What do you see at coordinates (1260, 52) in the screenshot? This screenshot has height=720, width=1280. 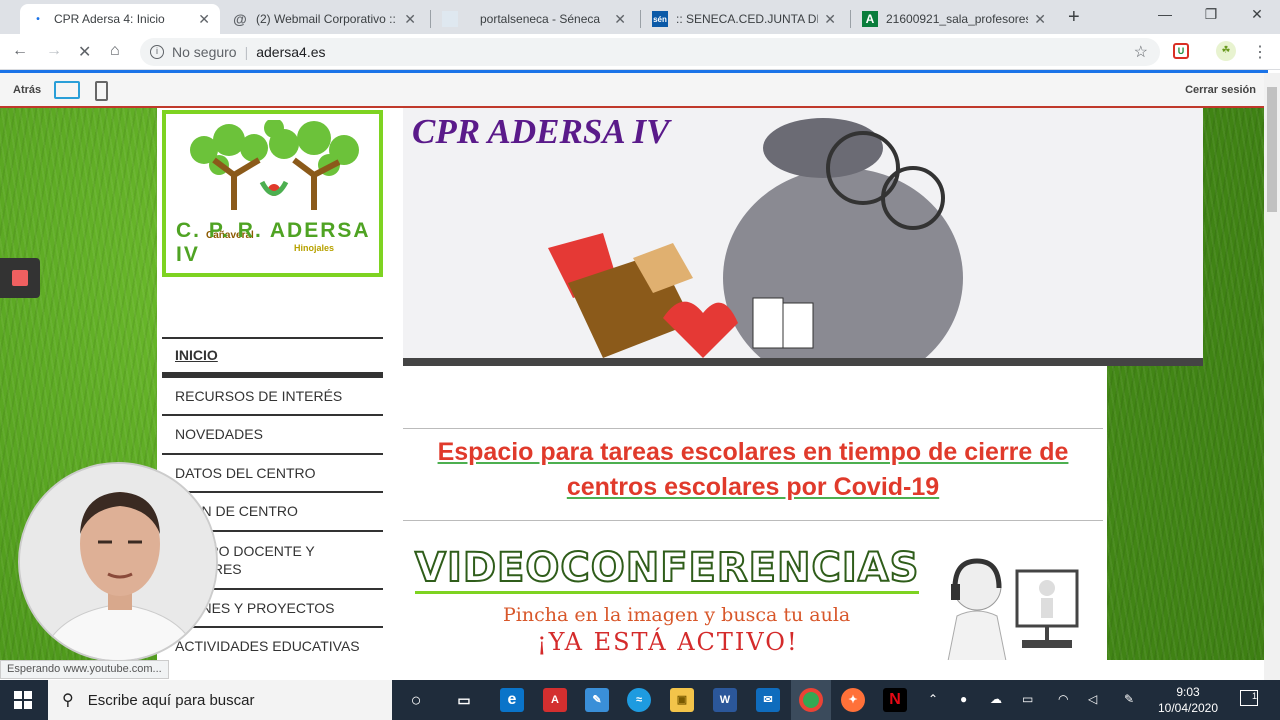 I see `browser-menu-icon: ⋮` at bounding box center [1260, 52].